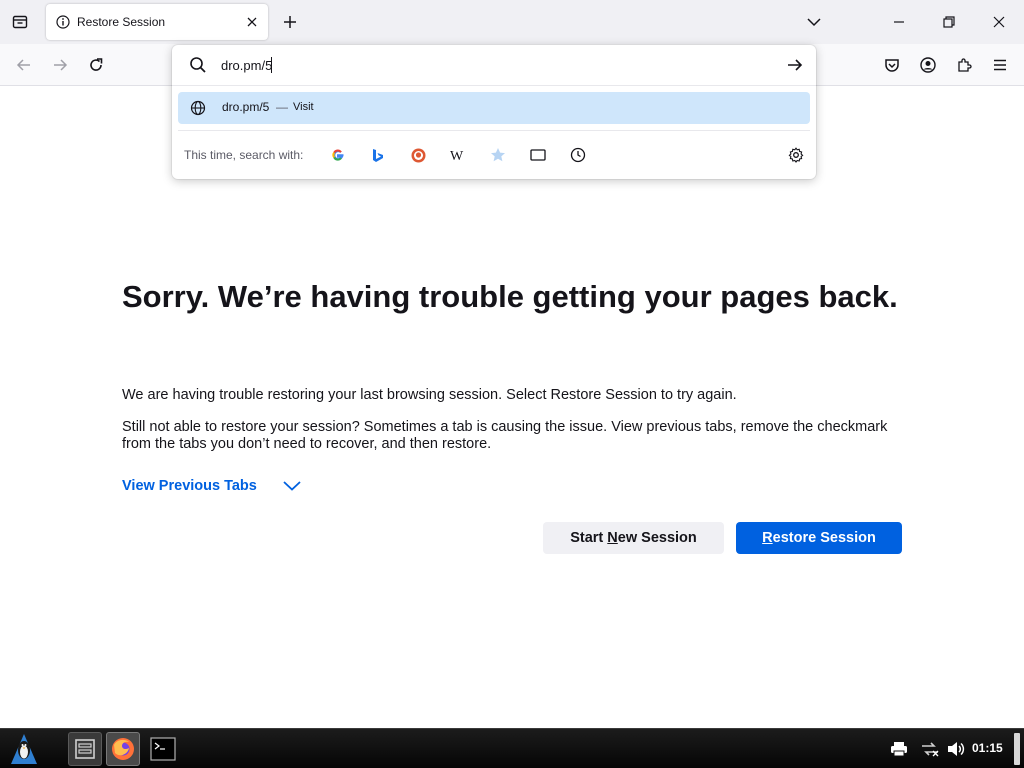 This screenshot has width=1024, height=768. I want to click on google-icon, so click(338, 155).